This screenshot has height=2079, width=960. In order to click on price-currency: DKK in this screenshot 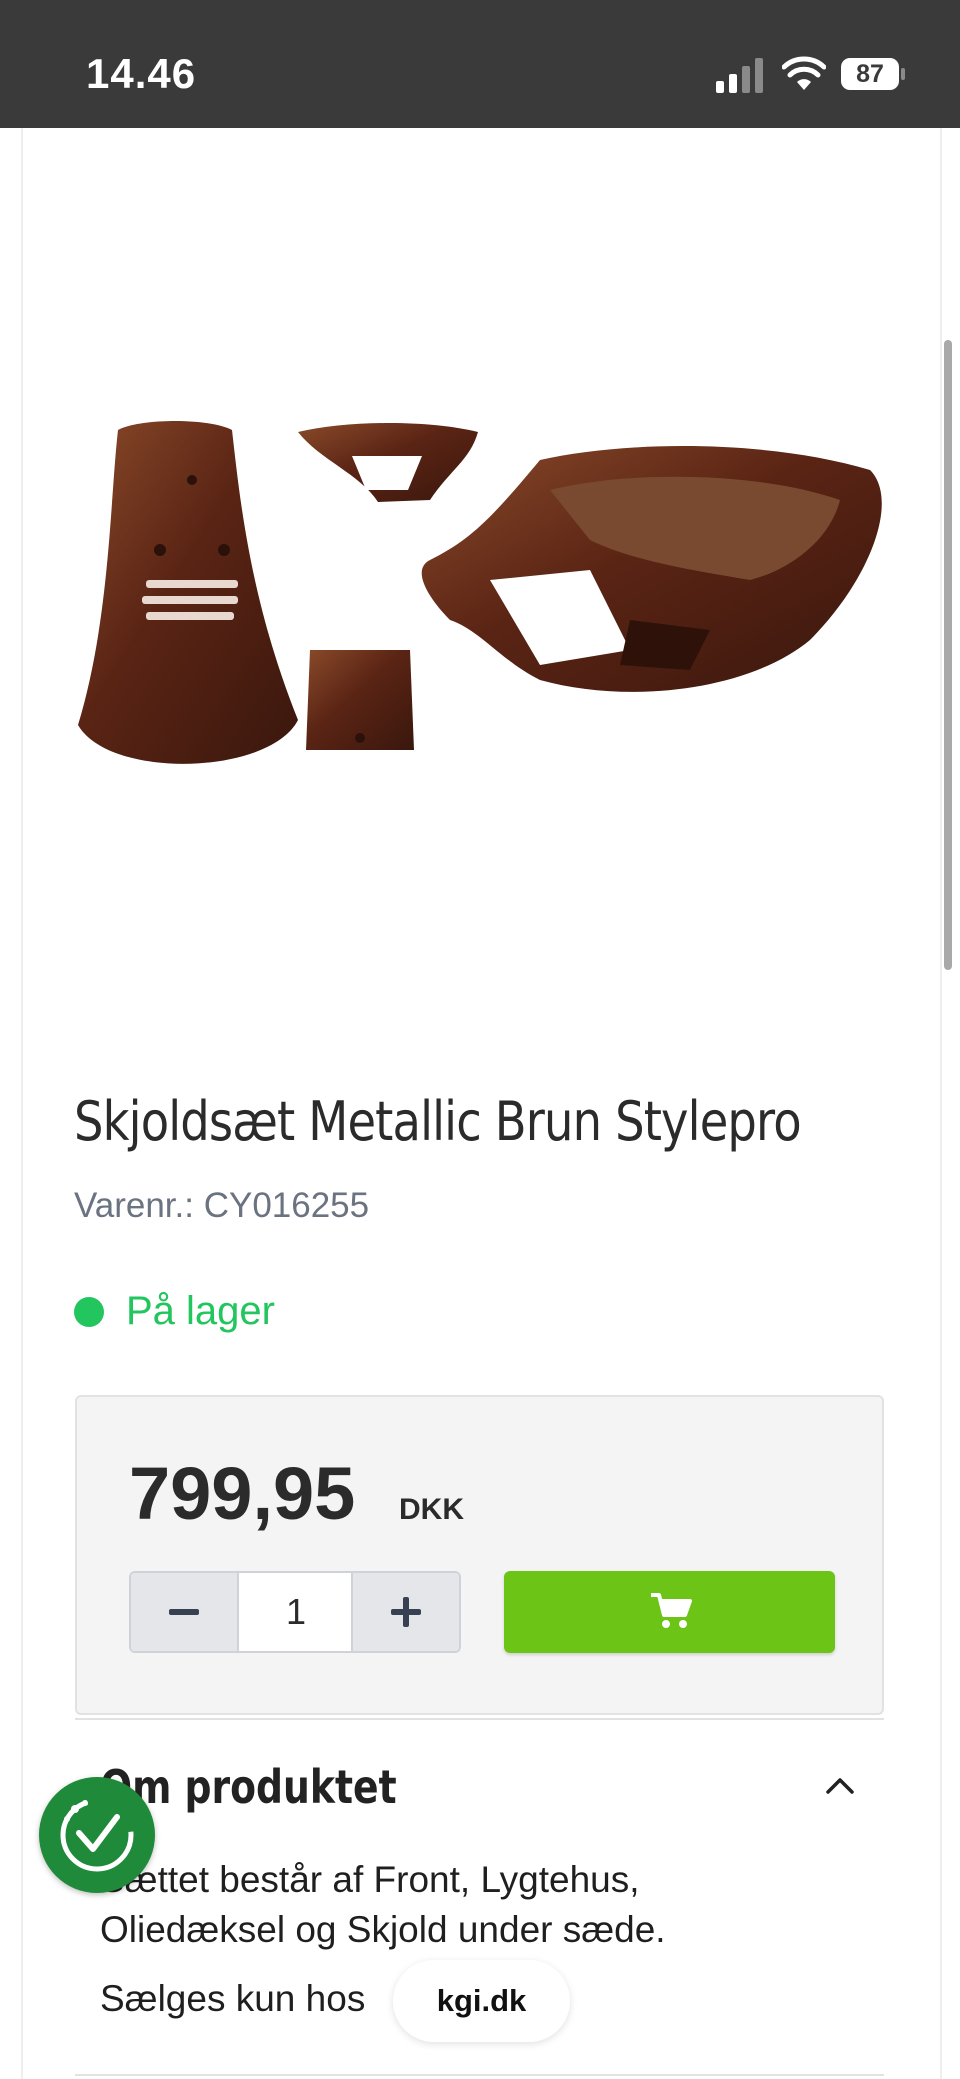, I will do `click(431, 1509)`.